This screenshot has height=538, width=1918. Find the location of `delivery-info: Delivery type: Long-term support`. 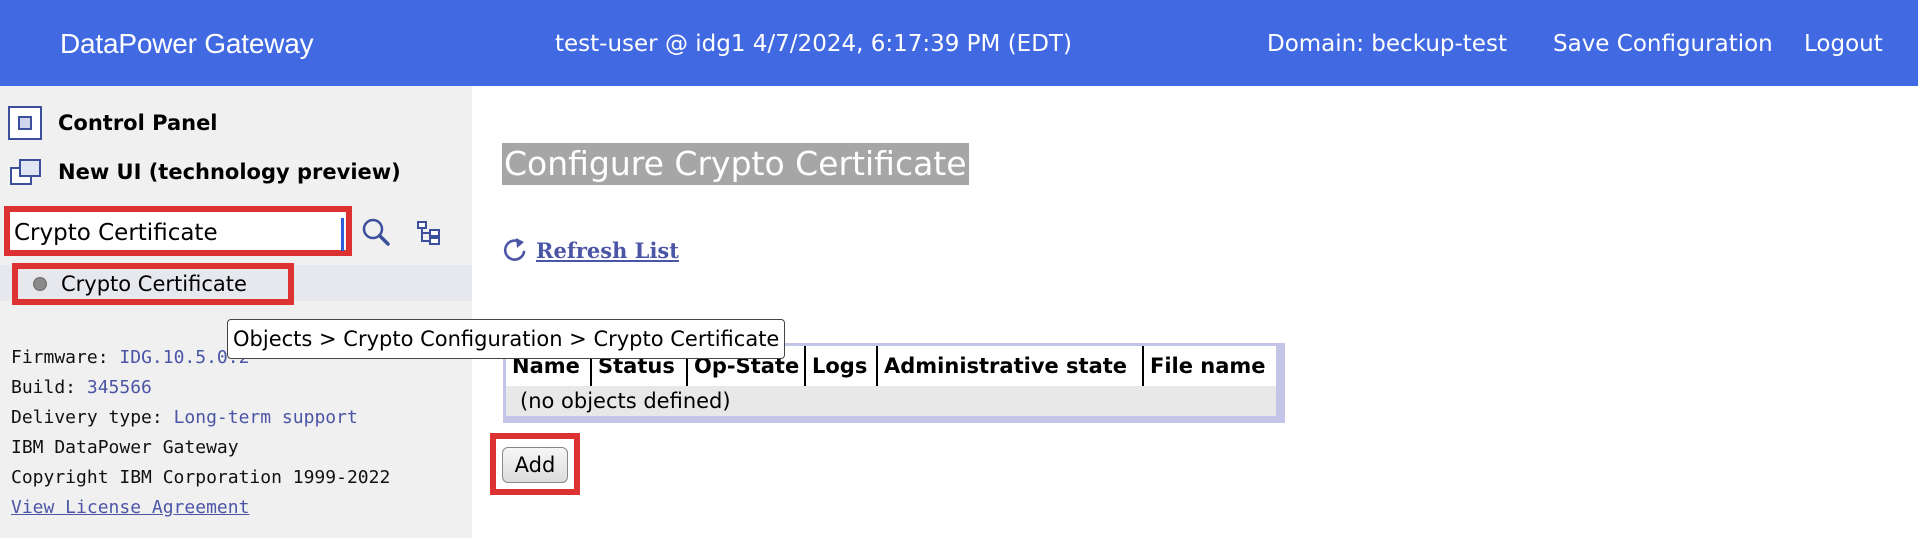

delivery-info: Delivery type: Long-term support is located at coordinates (184, 417).